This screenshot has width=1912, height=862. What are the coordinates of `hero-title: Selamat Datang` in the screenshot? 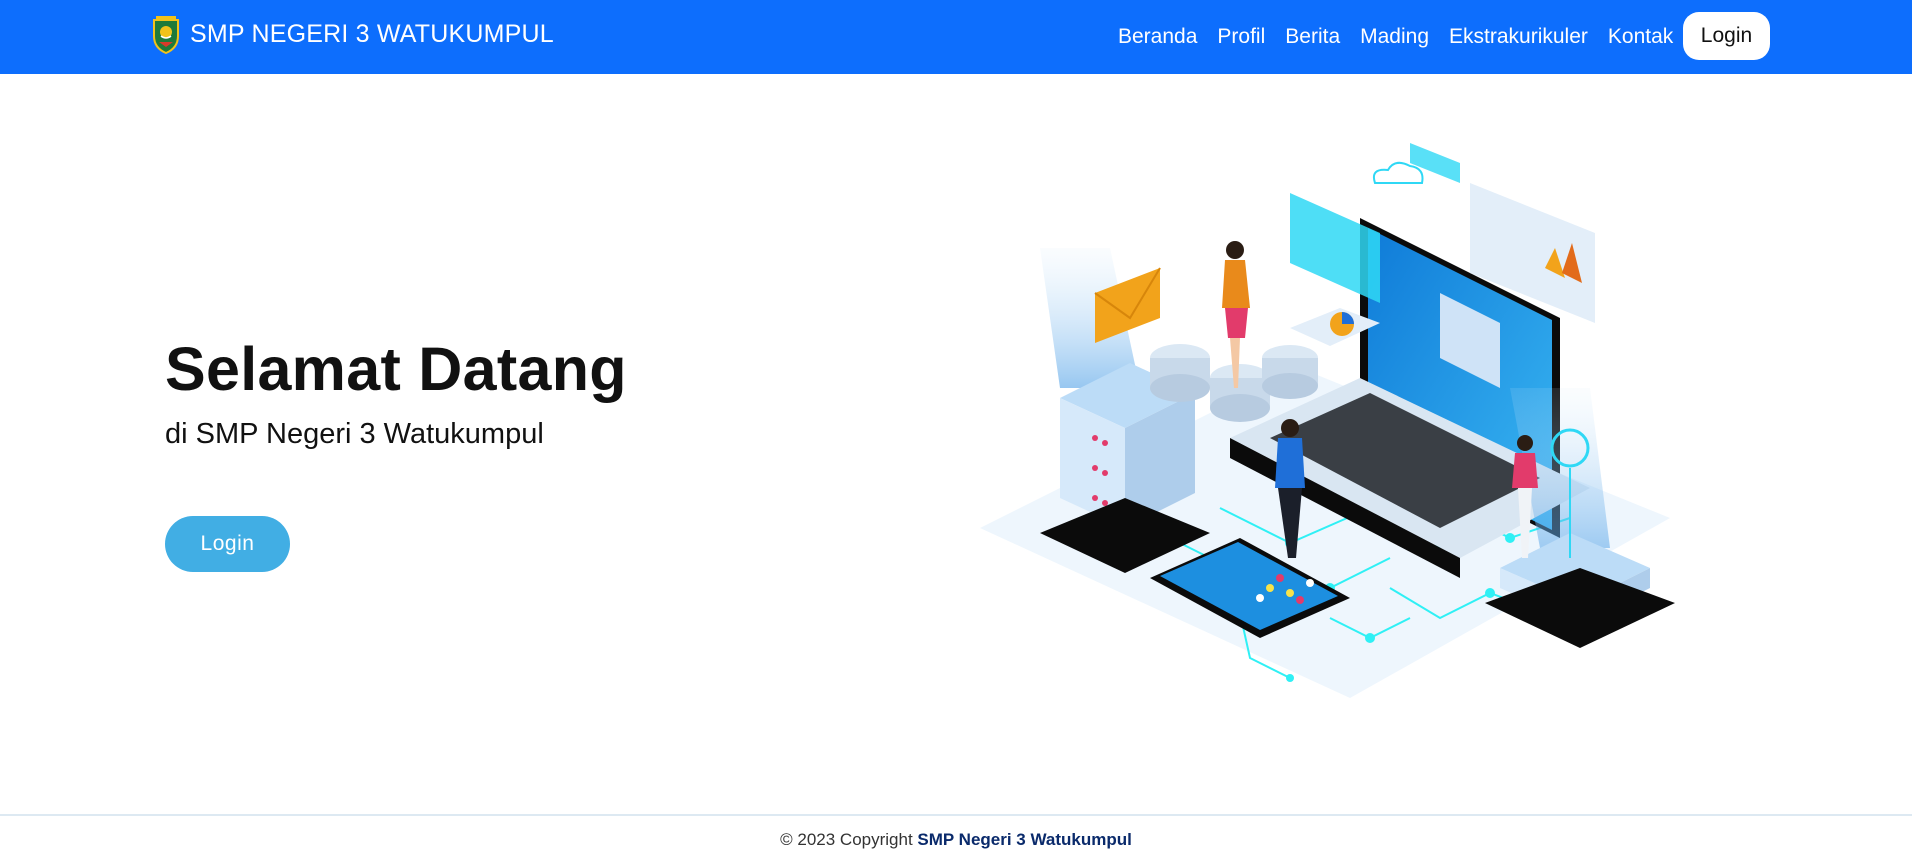 It's located at (396, 369).